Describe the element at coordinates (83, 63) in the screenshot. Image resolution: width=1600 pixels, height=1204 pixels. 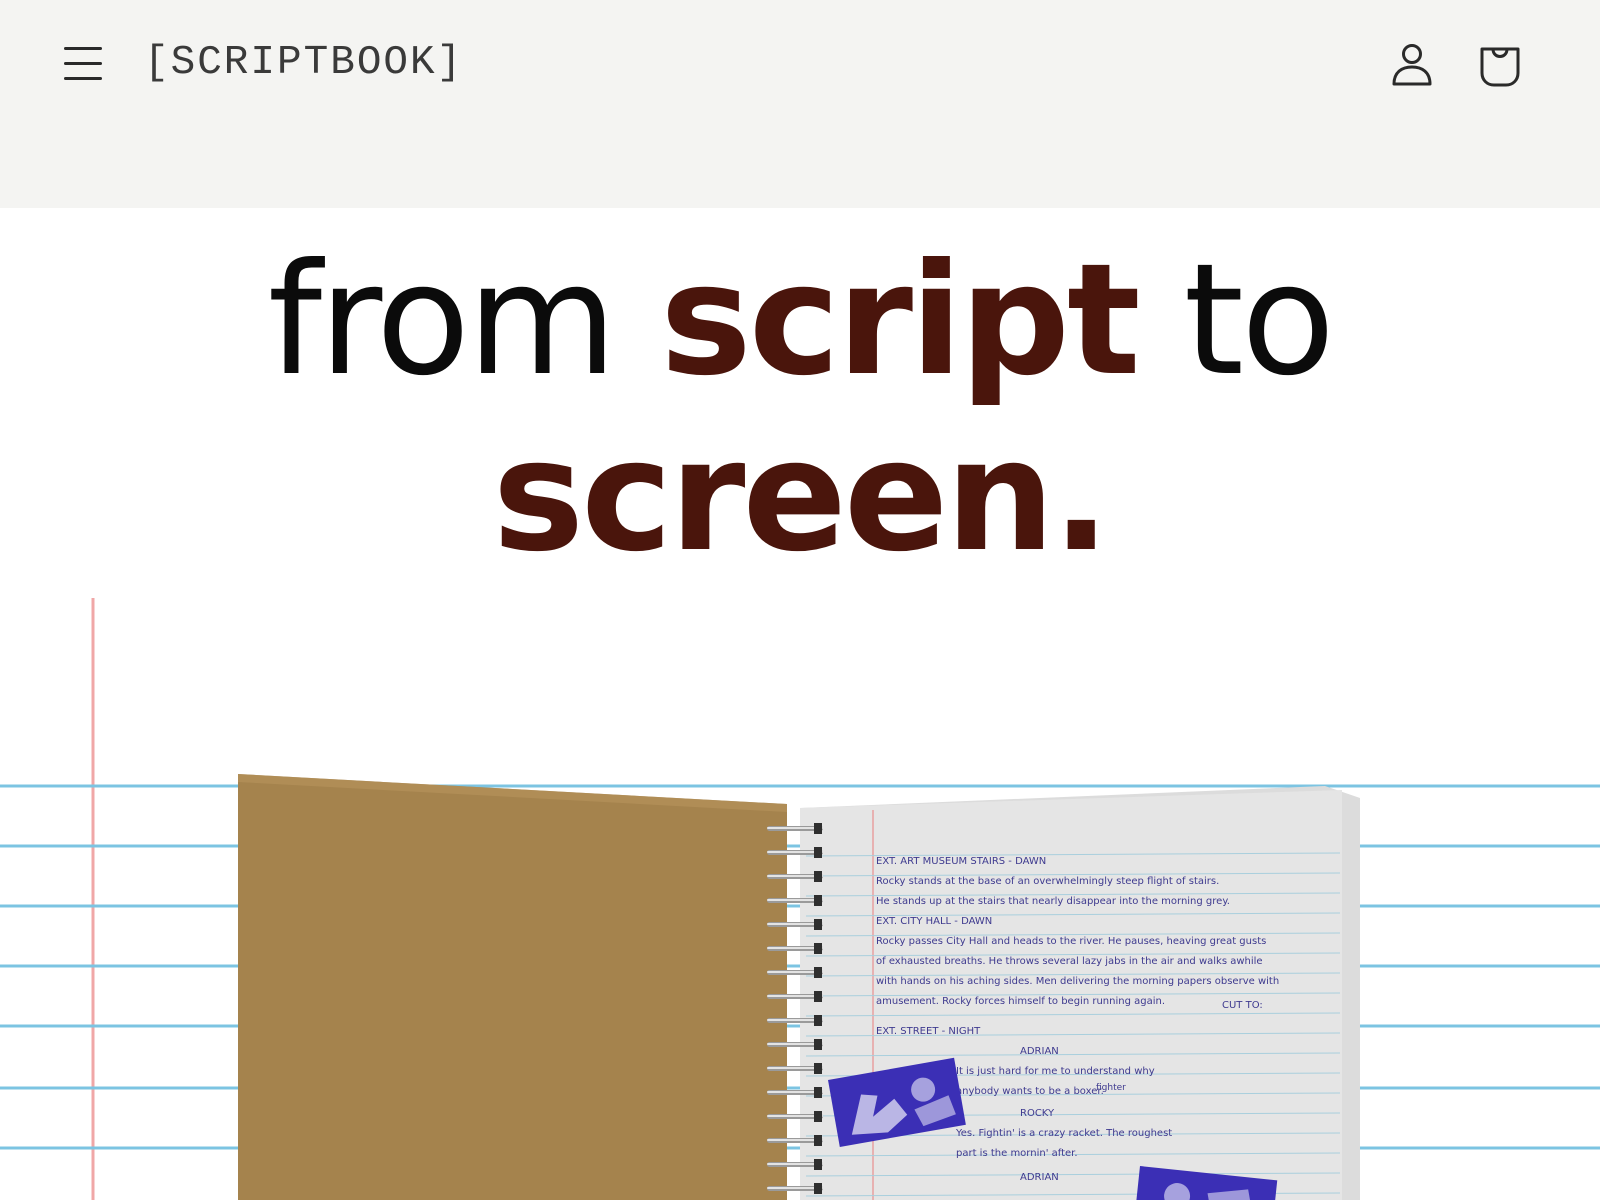
I see `hamburger-menu-icon` at that location.